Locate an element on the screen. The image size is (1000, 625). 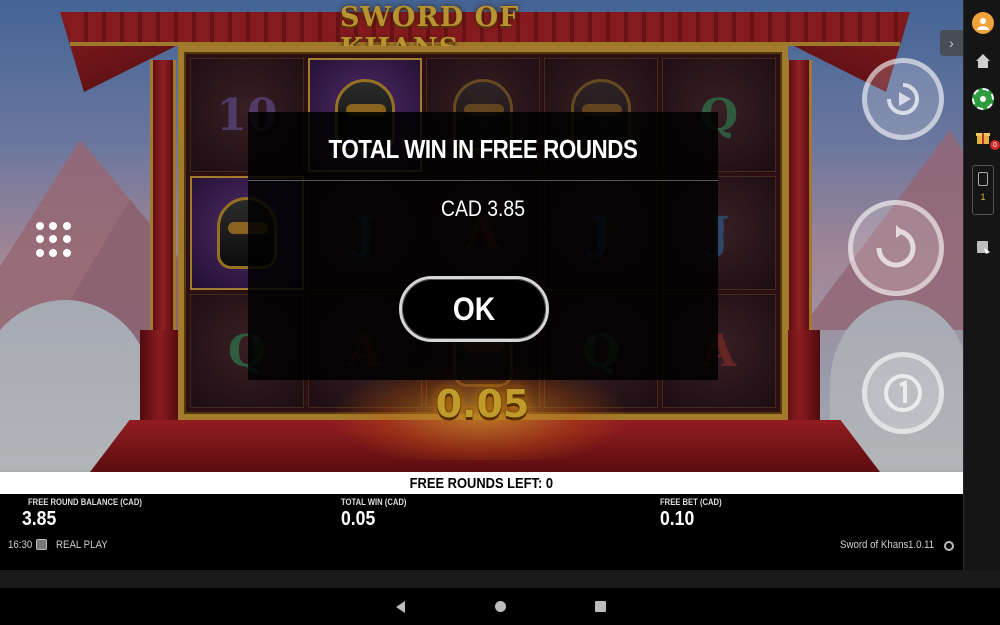
spin-icon is located at coordinates (896, 246).